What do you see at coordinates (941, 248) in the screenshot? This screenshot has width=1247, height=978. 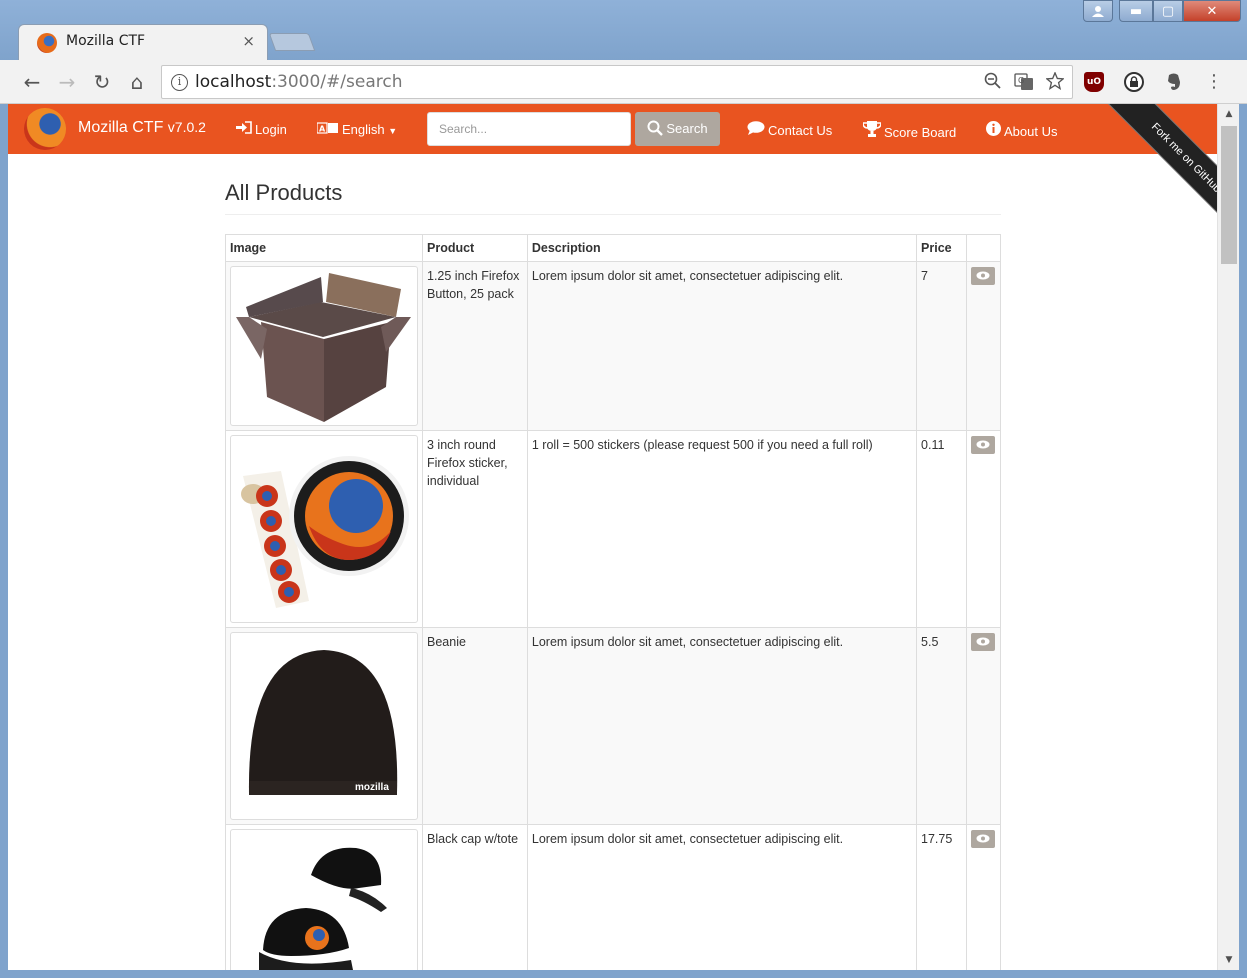 I see `column-header-price: Price` at bounding box center [941, 248].